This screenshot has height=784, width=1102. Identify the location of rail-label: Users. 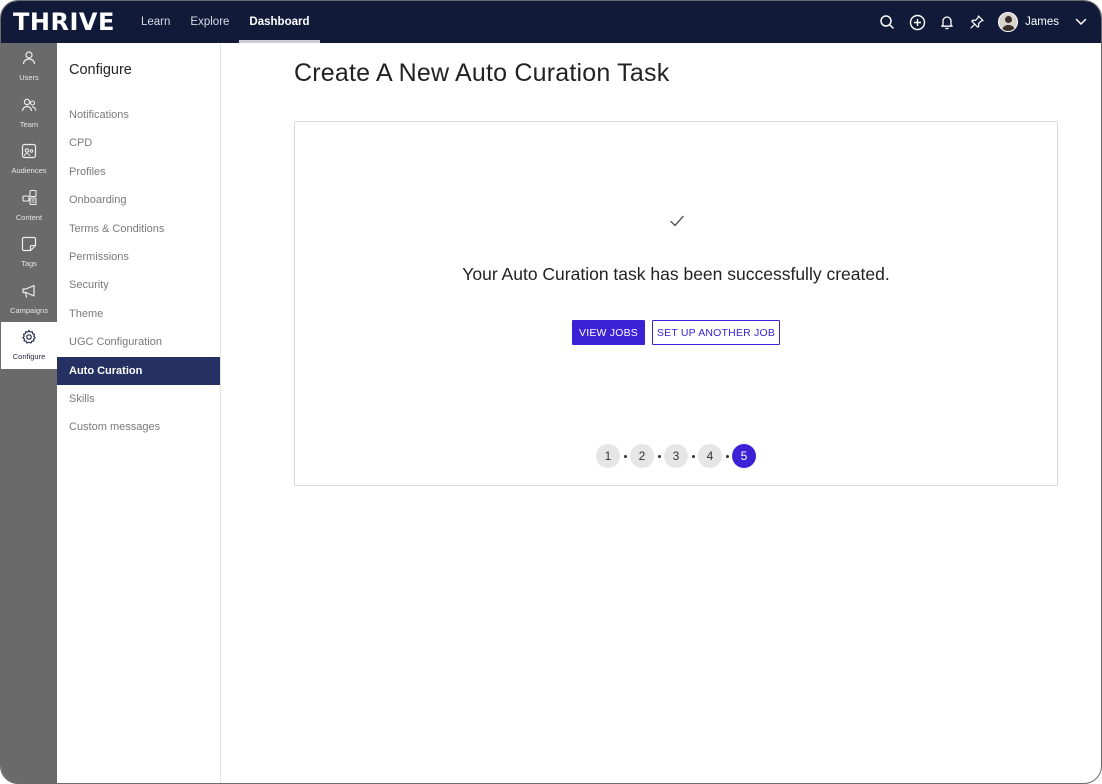
(29, 78).